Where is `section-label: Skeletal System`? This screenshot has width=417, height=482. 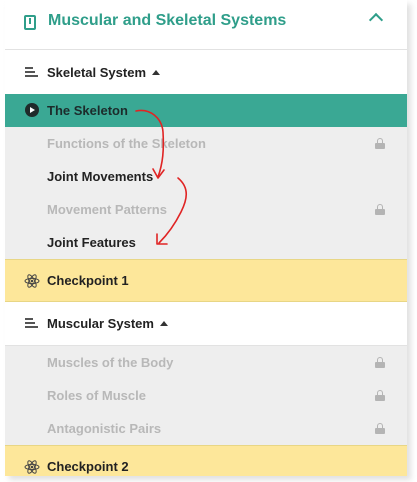
section-label: Skeletal System is located at coordinates (97, 72).